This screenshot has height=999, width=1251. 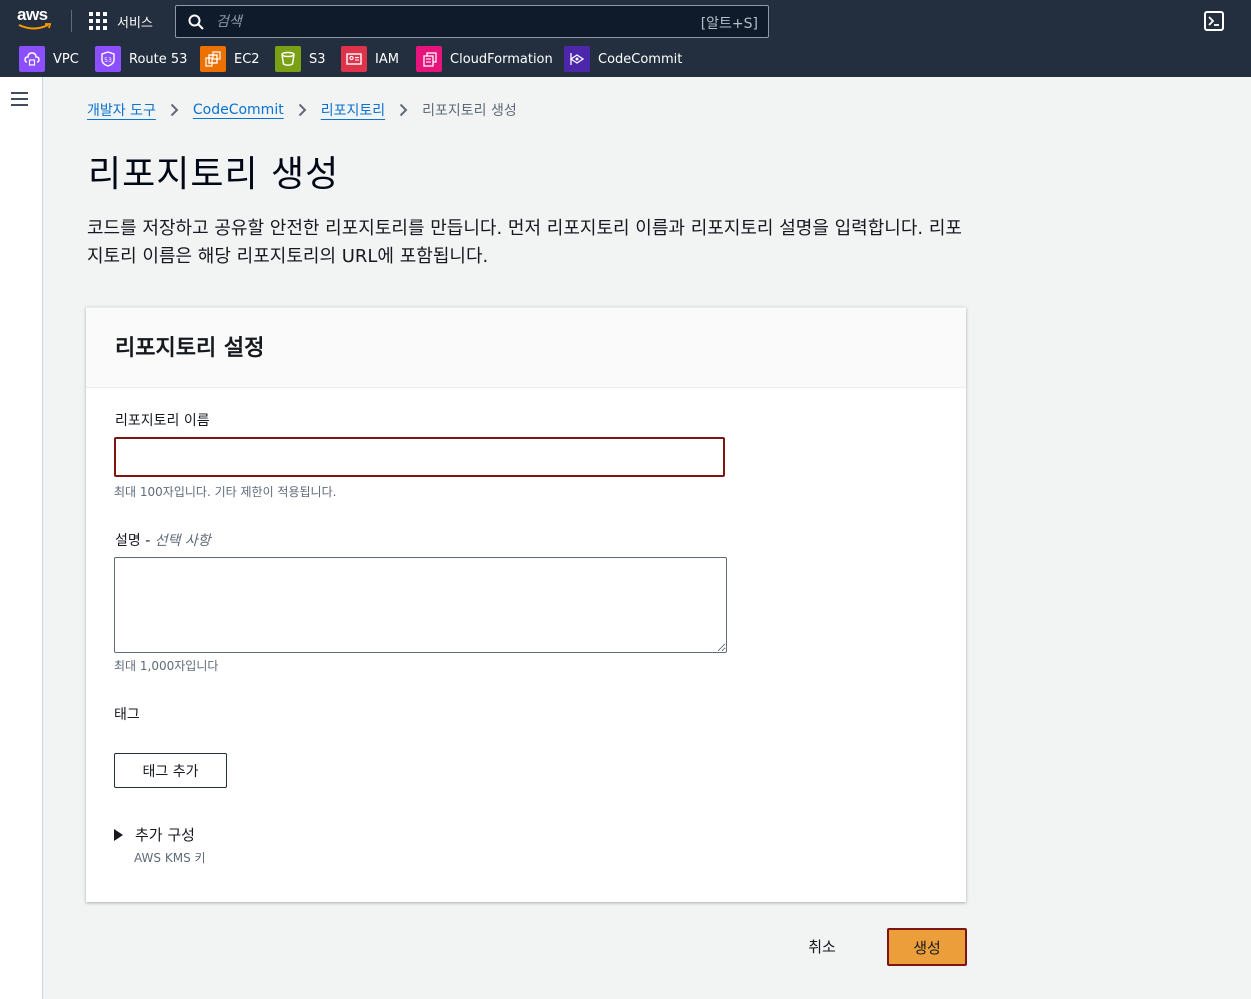 I want to click on favorite-label: S3, so click(x=317, y=59).